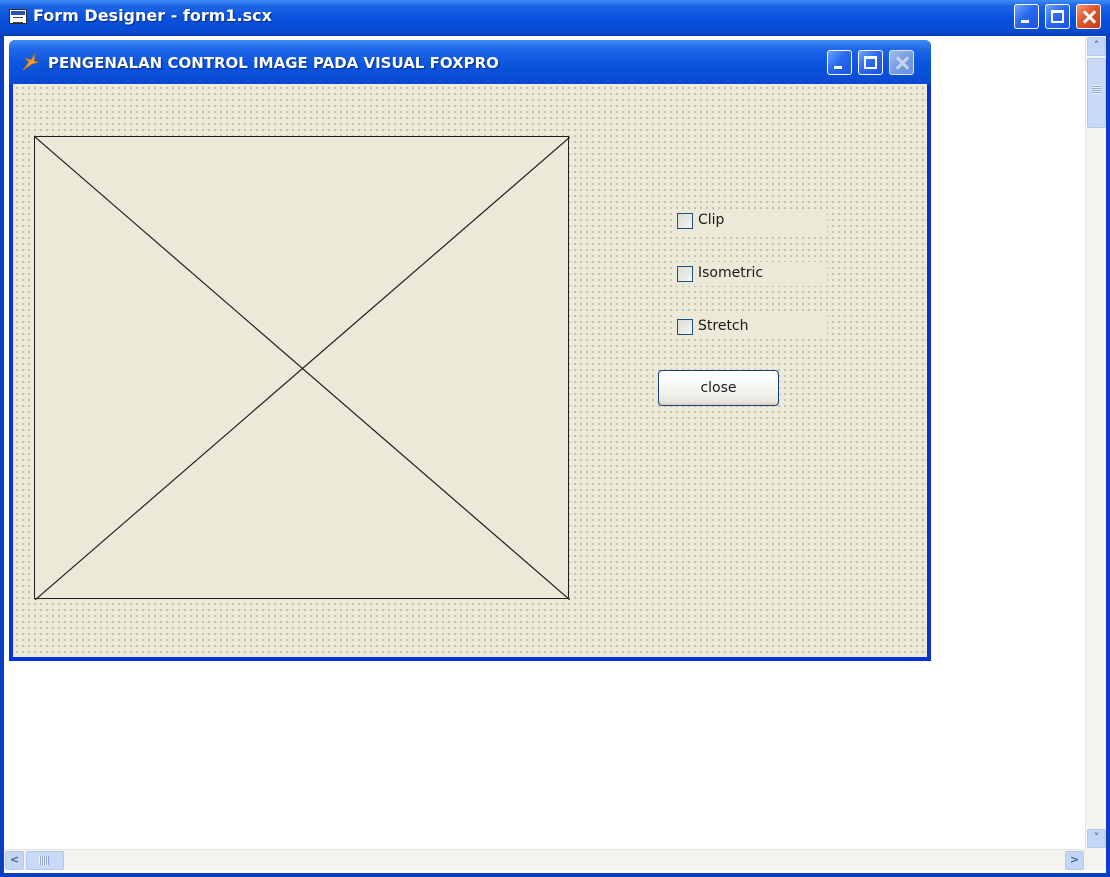 The height and width of the screenshot is (877, 1110). What do you see at coordinates (555, 18) in the screenshot?
I see `designer-titlebar: Form Designer - form1.scx` at bounding box center [555, 18].